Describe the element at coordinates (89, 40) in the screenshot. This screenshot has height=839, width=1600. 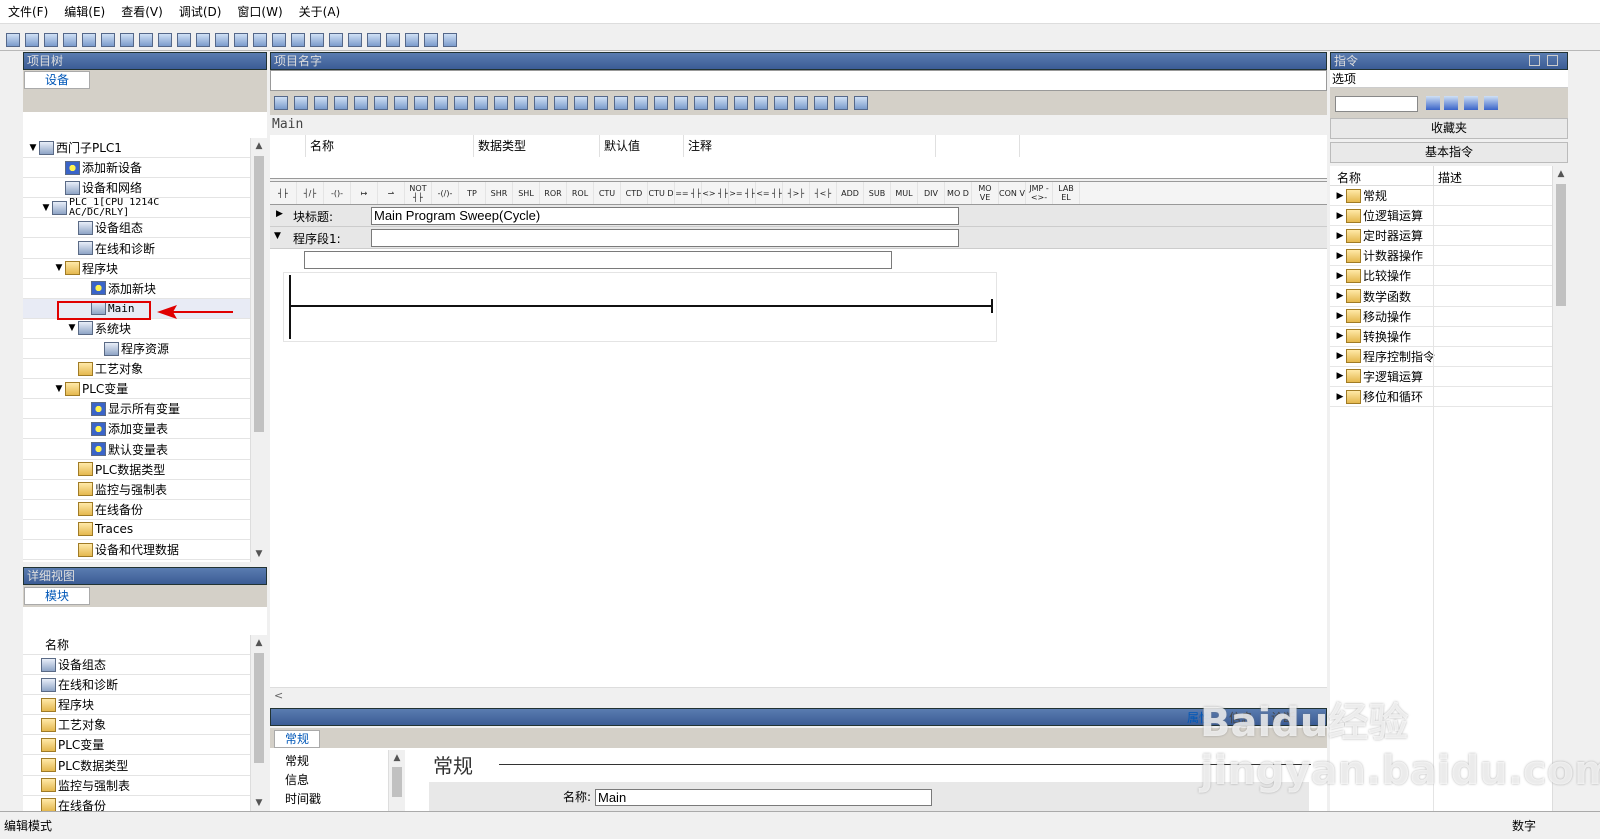
I see `toolbar-cut-icon` at that location.